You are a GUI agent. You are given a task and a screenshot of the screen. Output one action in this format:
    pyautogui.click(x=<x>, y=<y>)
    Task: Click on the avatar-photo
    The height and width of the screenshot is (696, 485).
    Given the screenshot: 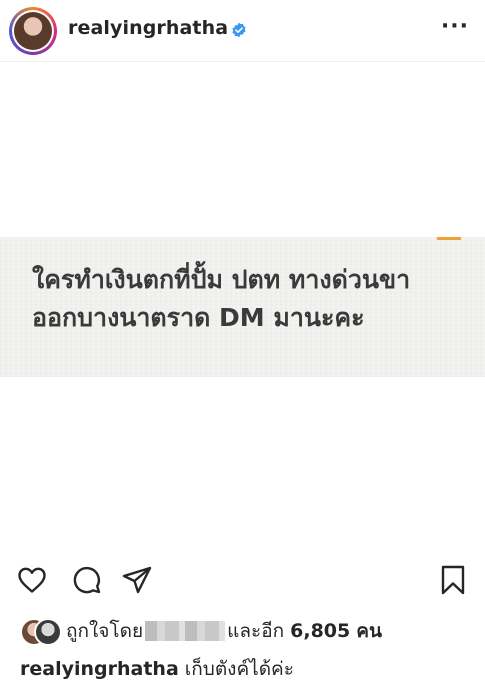 What is the action you would take?
    pyautogui.click(x=33, y=31)
    